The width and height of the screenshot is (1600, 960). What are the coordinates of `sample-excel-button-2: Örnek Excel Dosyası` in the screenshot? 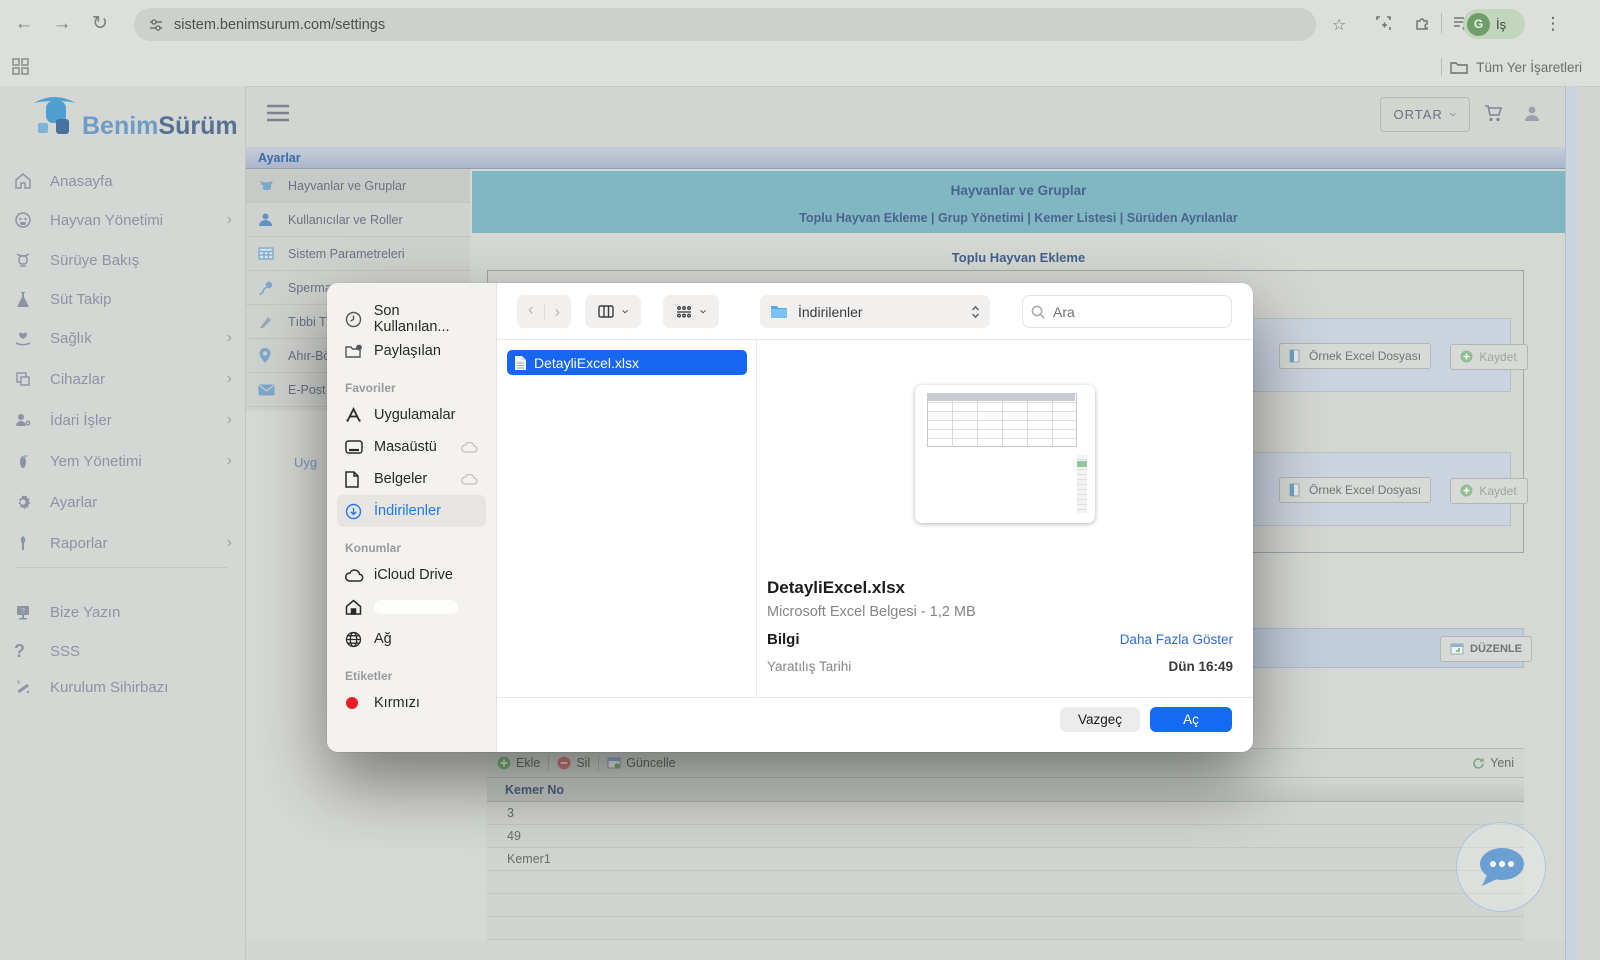 It's located at (1355, 490).